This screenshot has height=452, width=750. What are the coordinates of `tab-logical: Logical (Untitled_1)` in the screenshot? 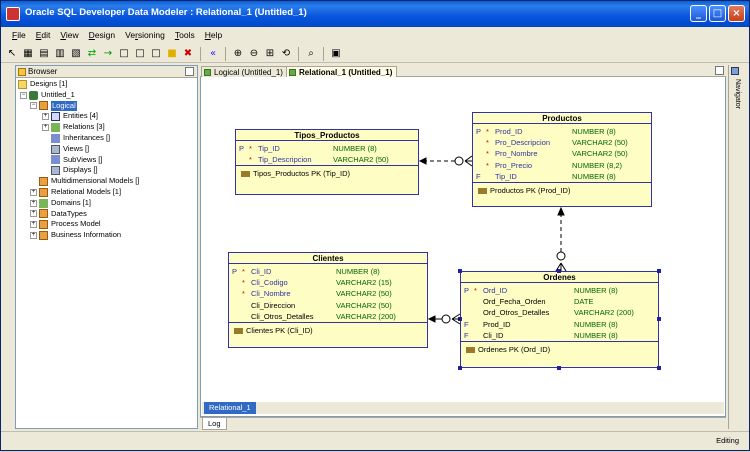 It's located at (244, 71).